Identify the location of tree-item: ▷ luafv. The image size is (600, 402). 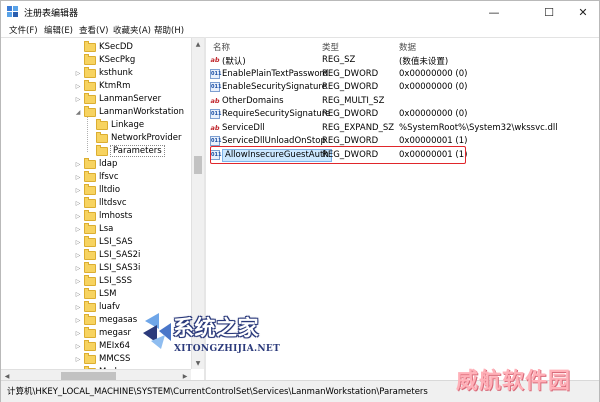
(97, 306).